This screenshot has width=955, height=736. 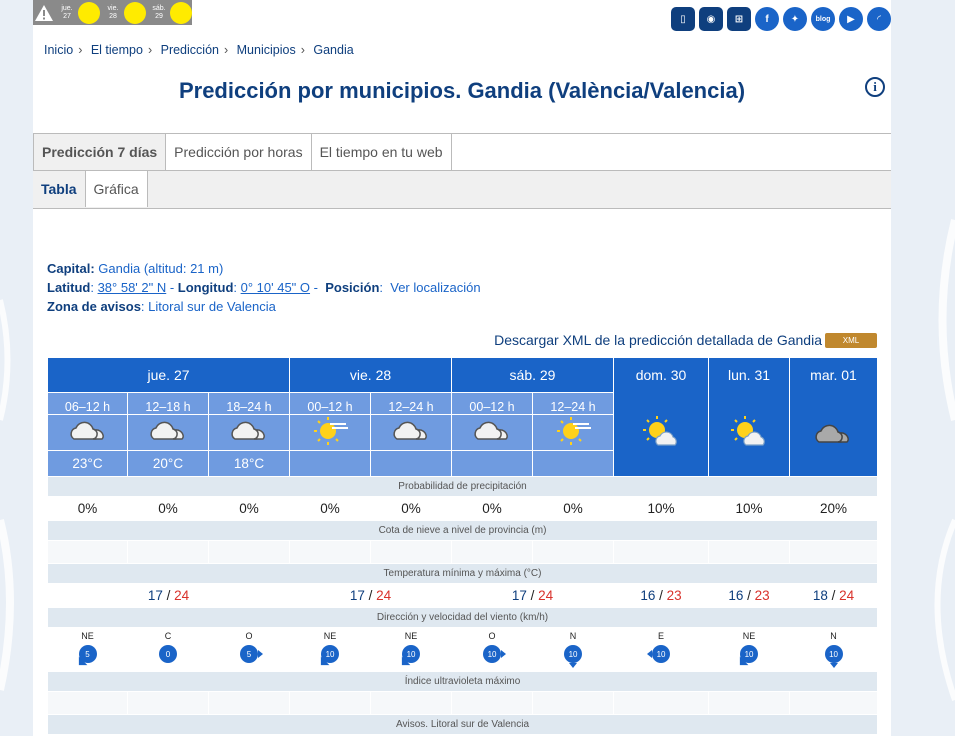 I want to click on position-label: Posición, so click(x=352, y=287).